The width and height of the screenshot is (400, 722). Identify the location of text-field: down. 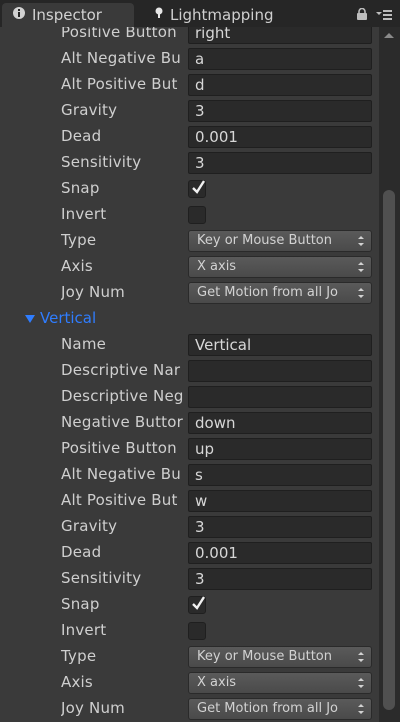
(280, 423).